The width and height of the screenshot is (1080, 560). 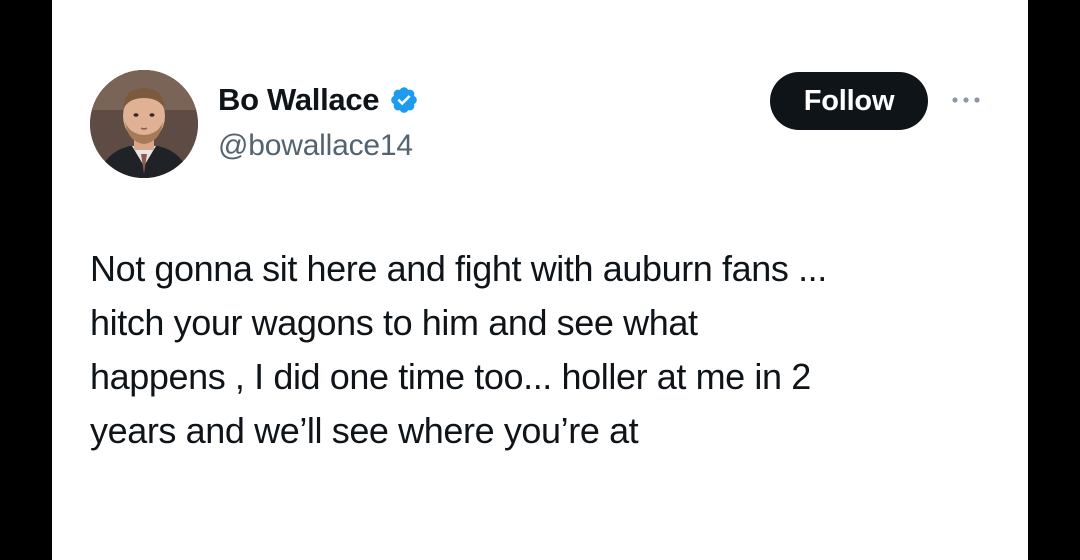 What do you see at coordinates (364, 430) in the screenshot?
I see `tweet-text-line: years and we’ll see where you’re at` at bounding box center [364, 430].